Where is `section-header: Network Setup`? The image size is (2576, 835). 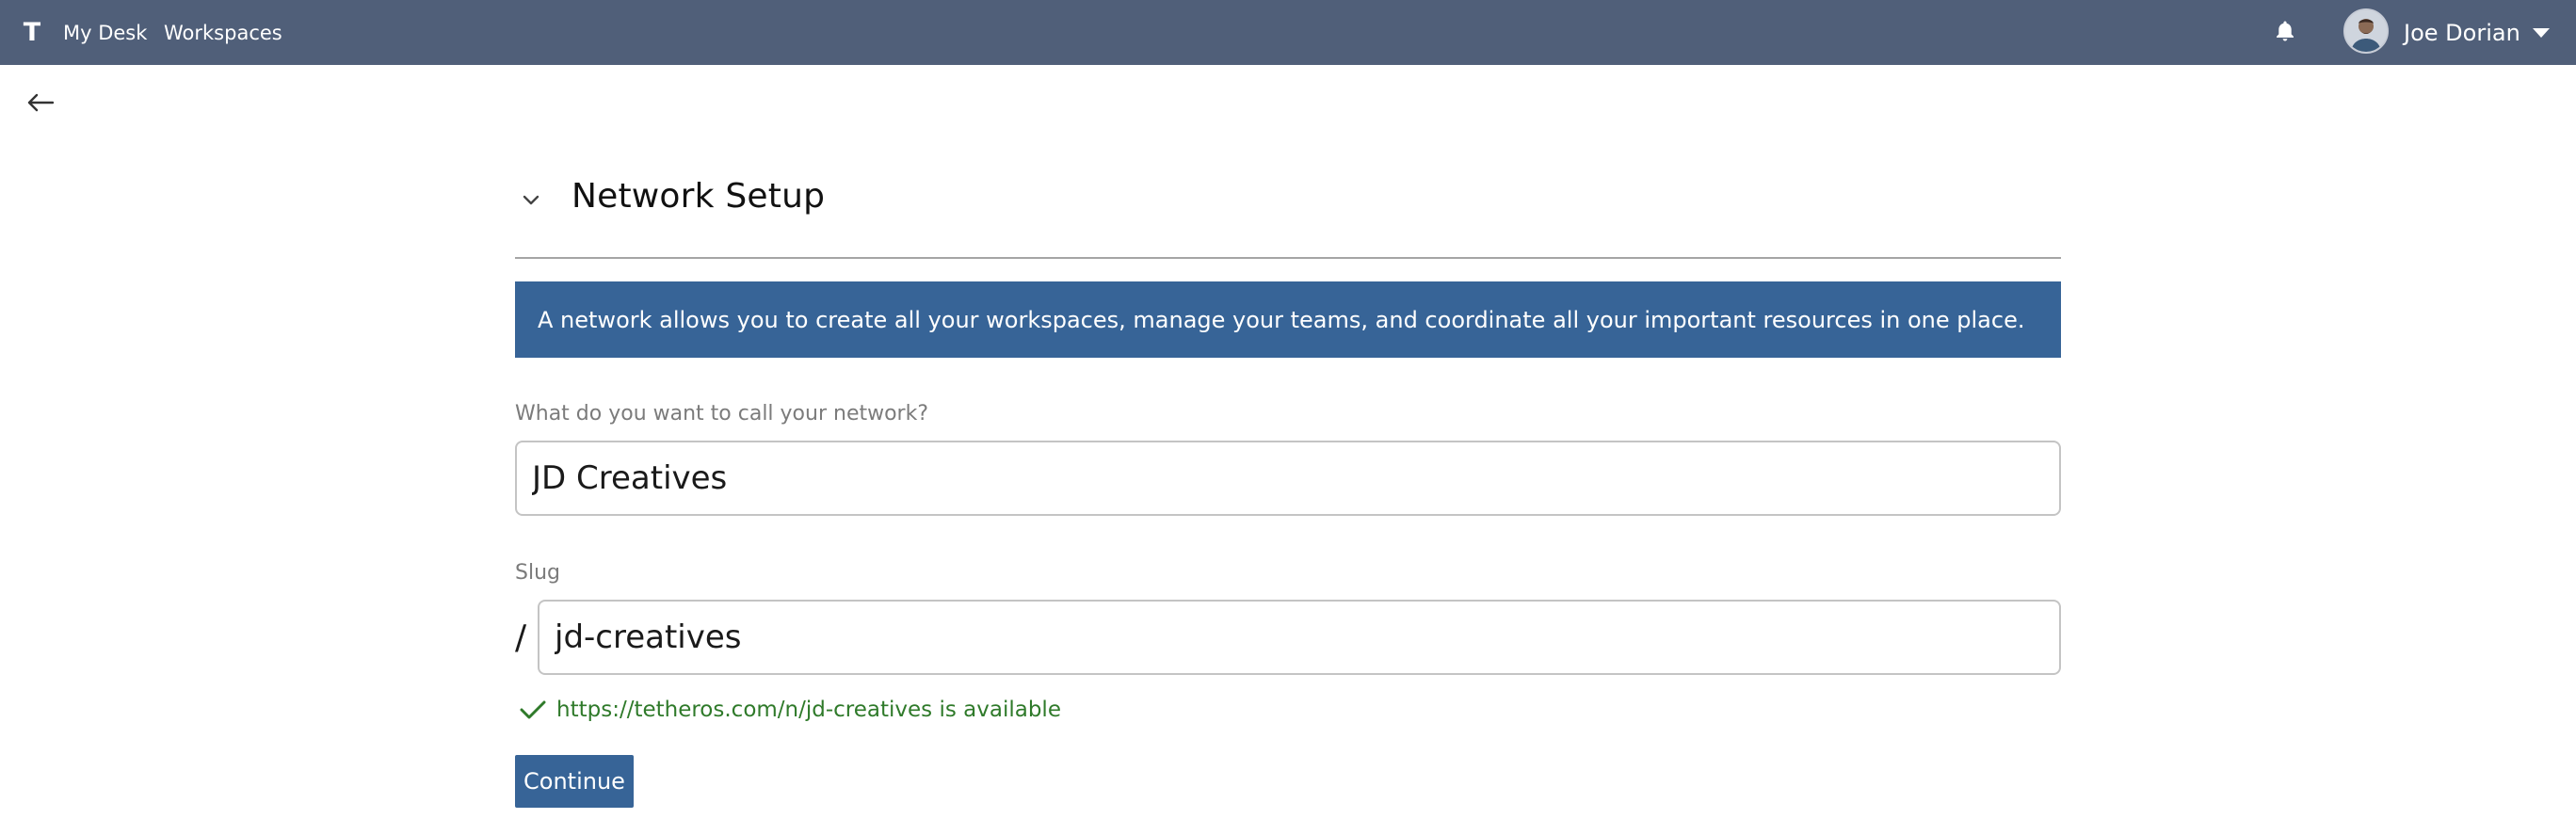
section-header: Network Setup is located at coordinates (1288, 214).